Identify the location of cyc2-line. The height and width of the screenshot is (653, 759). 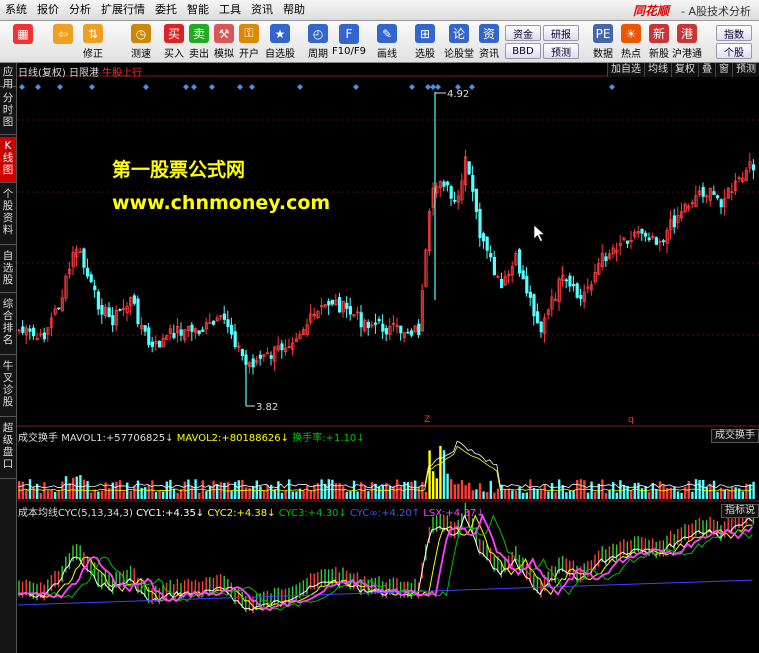
(385, 562).